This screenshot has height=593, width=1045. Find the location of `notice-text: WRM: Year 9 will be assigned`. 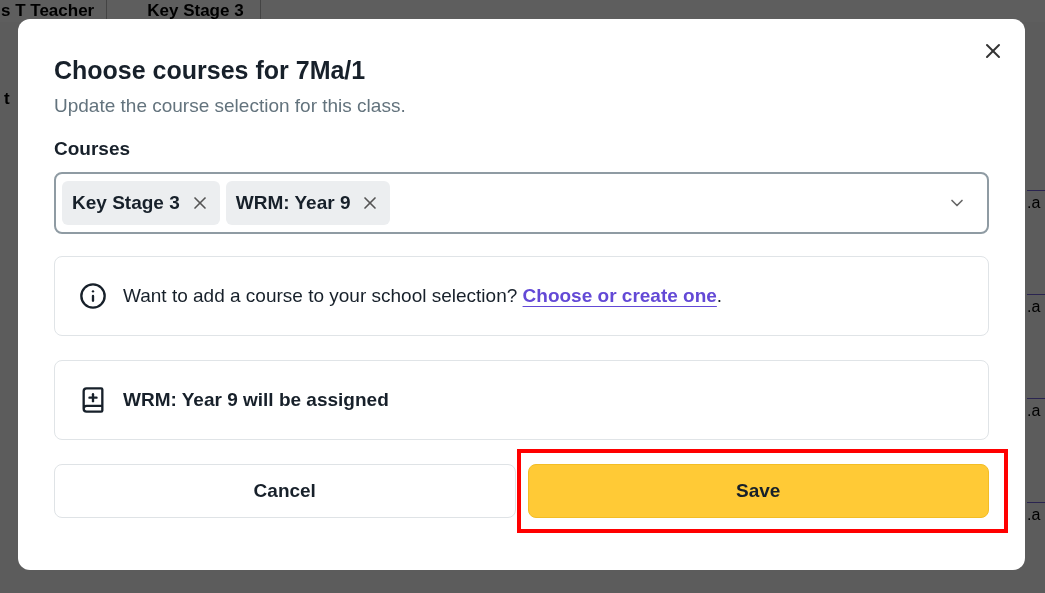

notice-text: WRM: Year 9 will be assigned is located at coordinates (256, 399).